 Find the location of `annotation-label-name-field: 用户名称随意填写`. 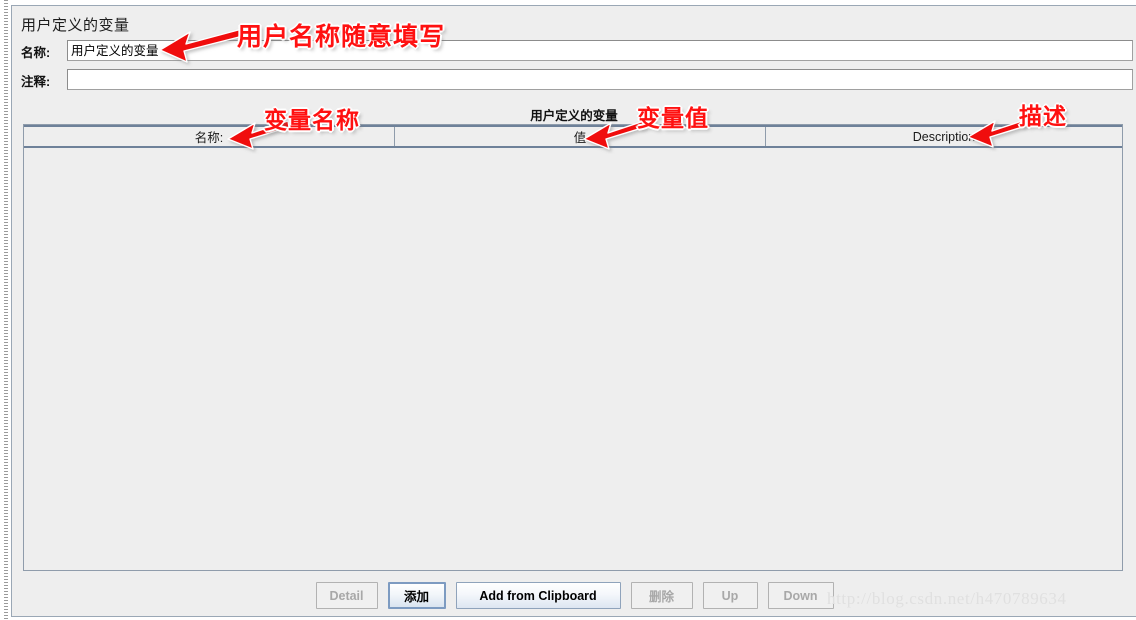

annotation-label-name-field: 用户名称随意填写 is located at coordinates (341, 36).